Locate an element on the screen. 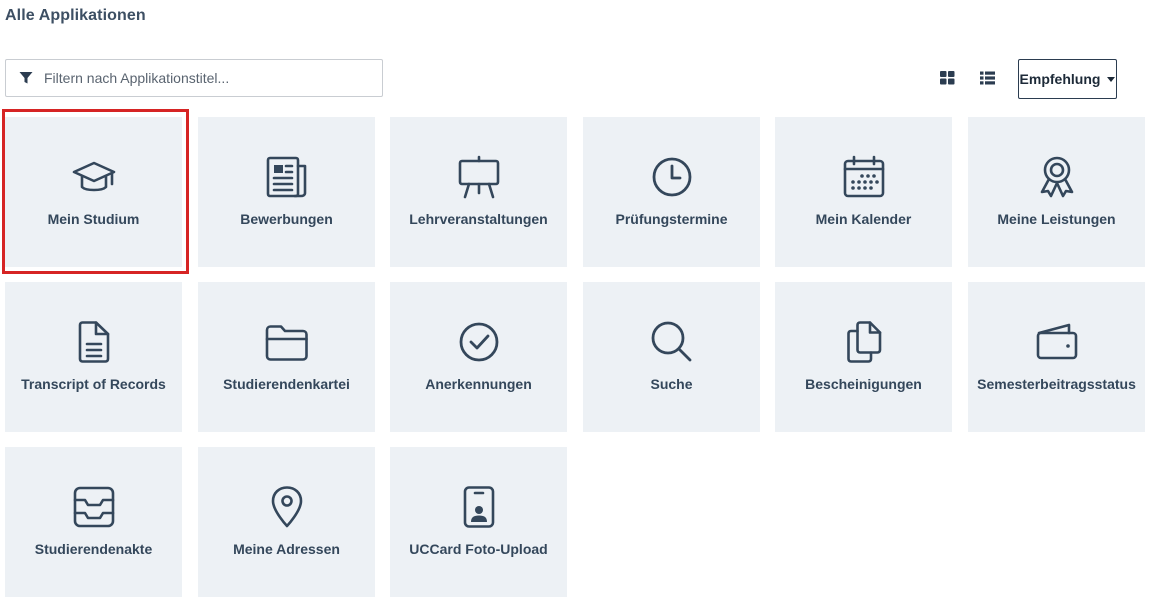  tile-label: Semesterbeitragsstatus is located at coordinates (1056, 384).